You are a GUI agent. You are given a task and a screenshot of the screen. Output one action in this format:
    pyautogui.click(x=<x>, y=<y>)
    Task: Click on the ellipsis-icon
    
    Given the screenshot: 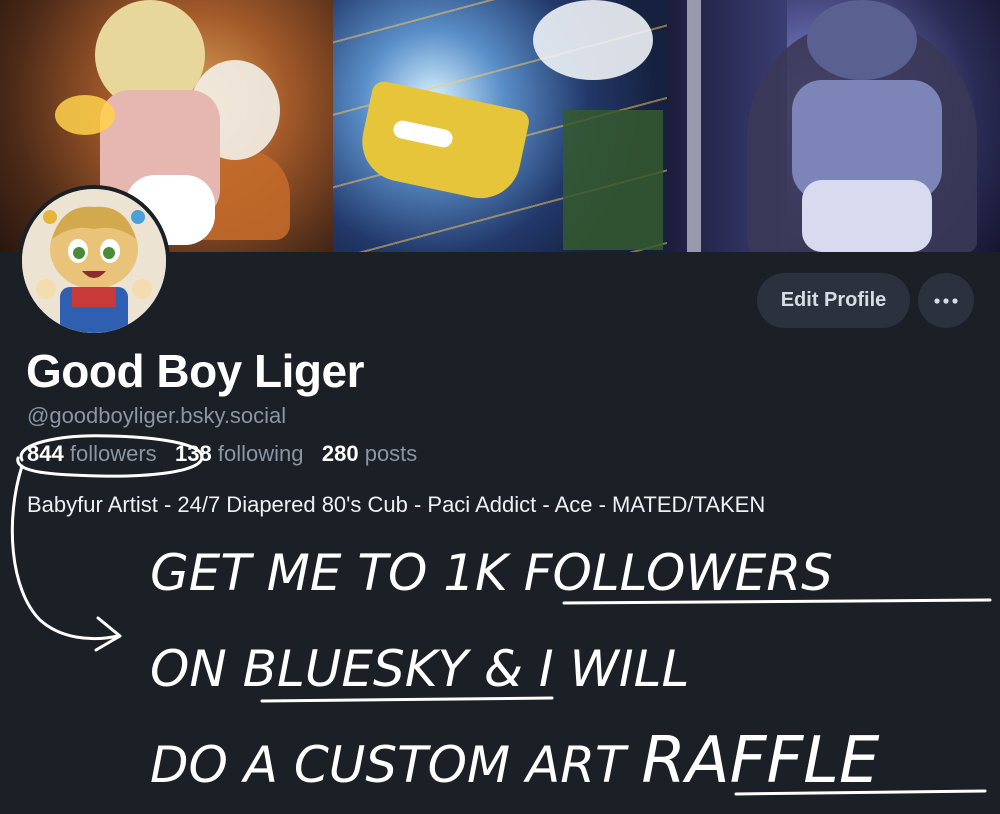 What is the action you would take?
    pyautogui.click(x=946, y=300)
    